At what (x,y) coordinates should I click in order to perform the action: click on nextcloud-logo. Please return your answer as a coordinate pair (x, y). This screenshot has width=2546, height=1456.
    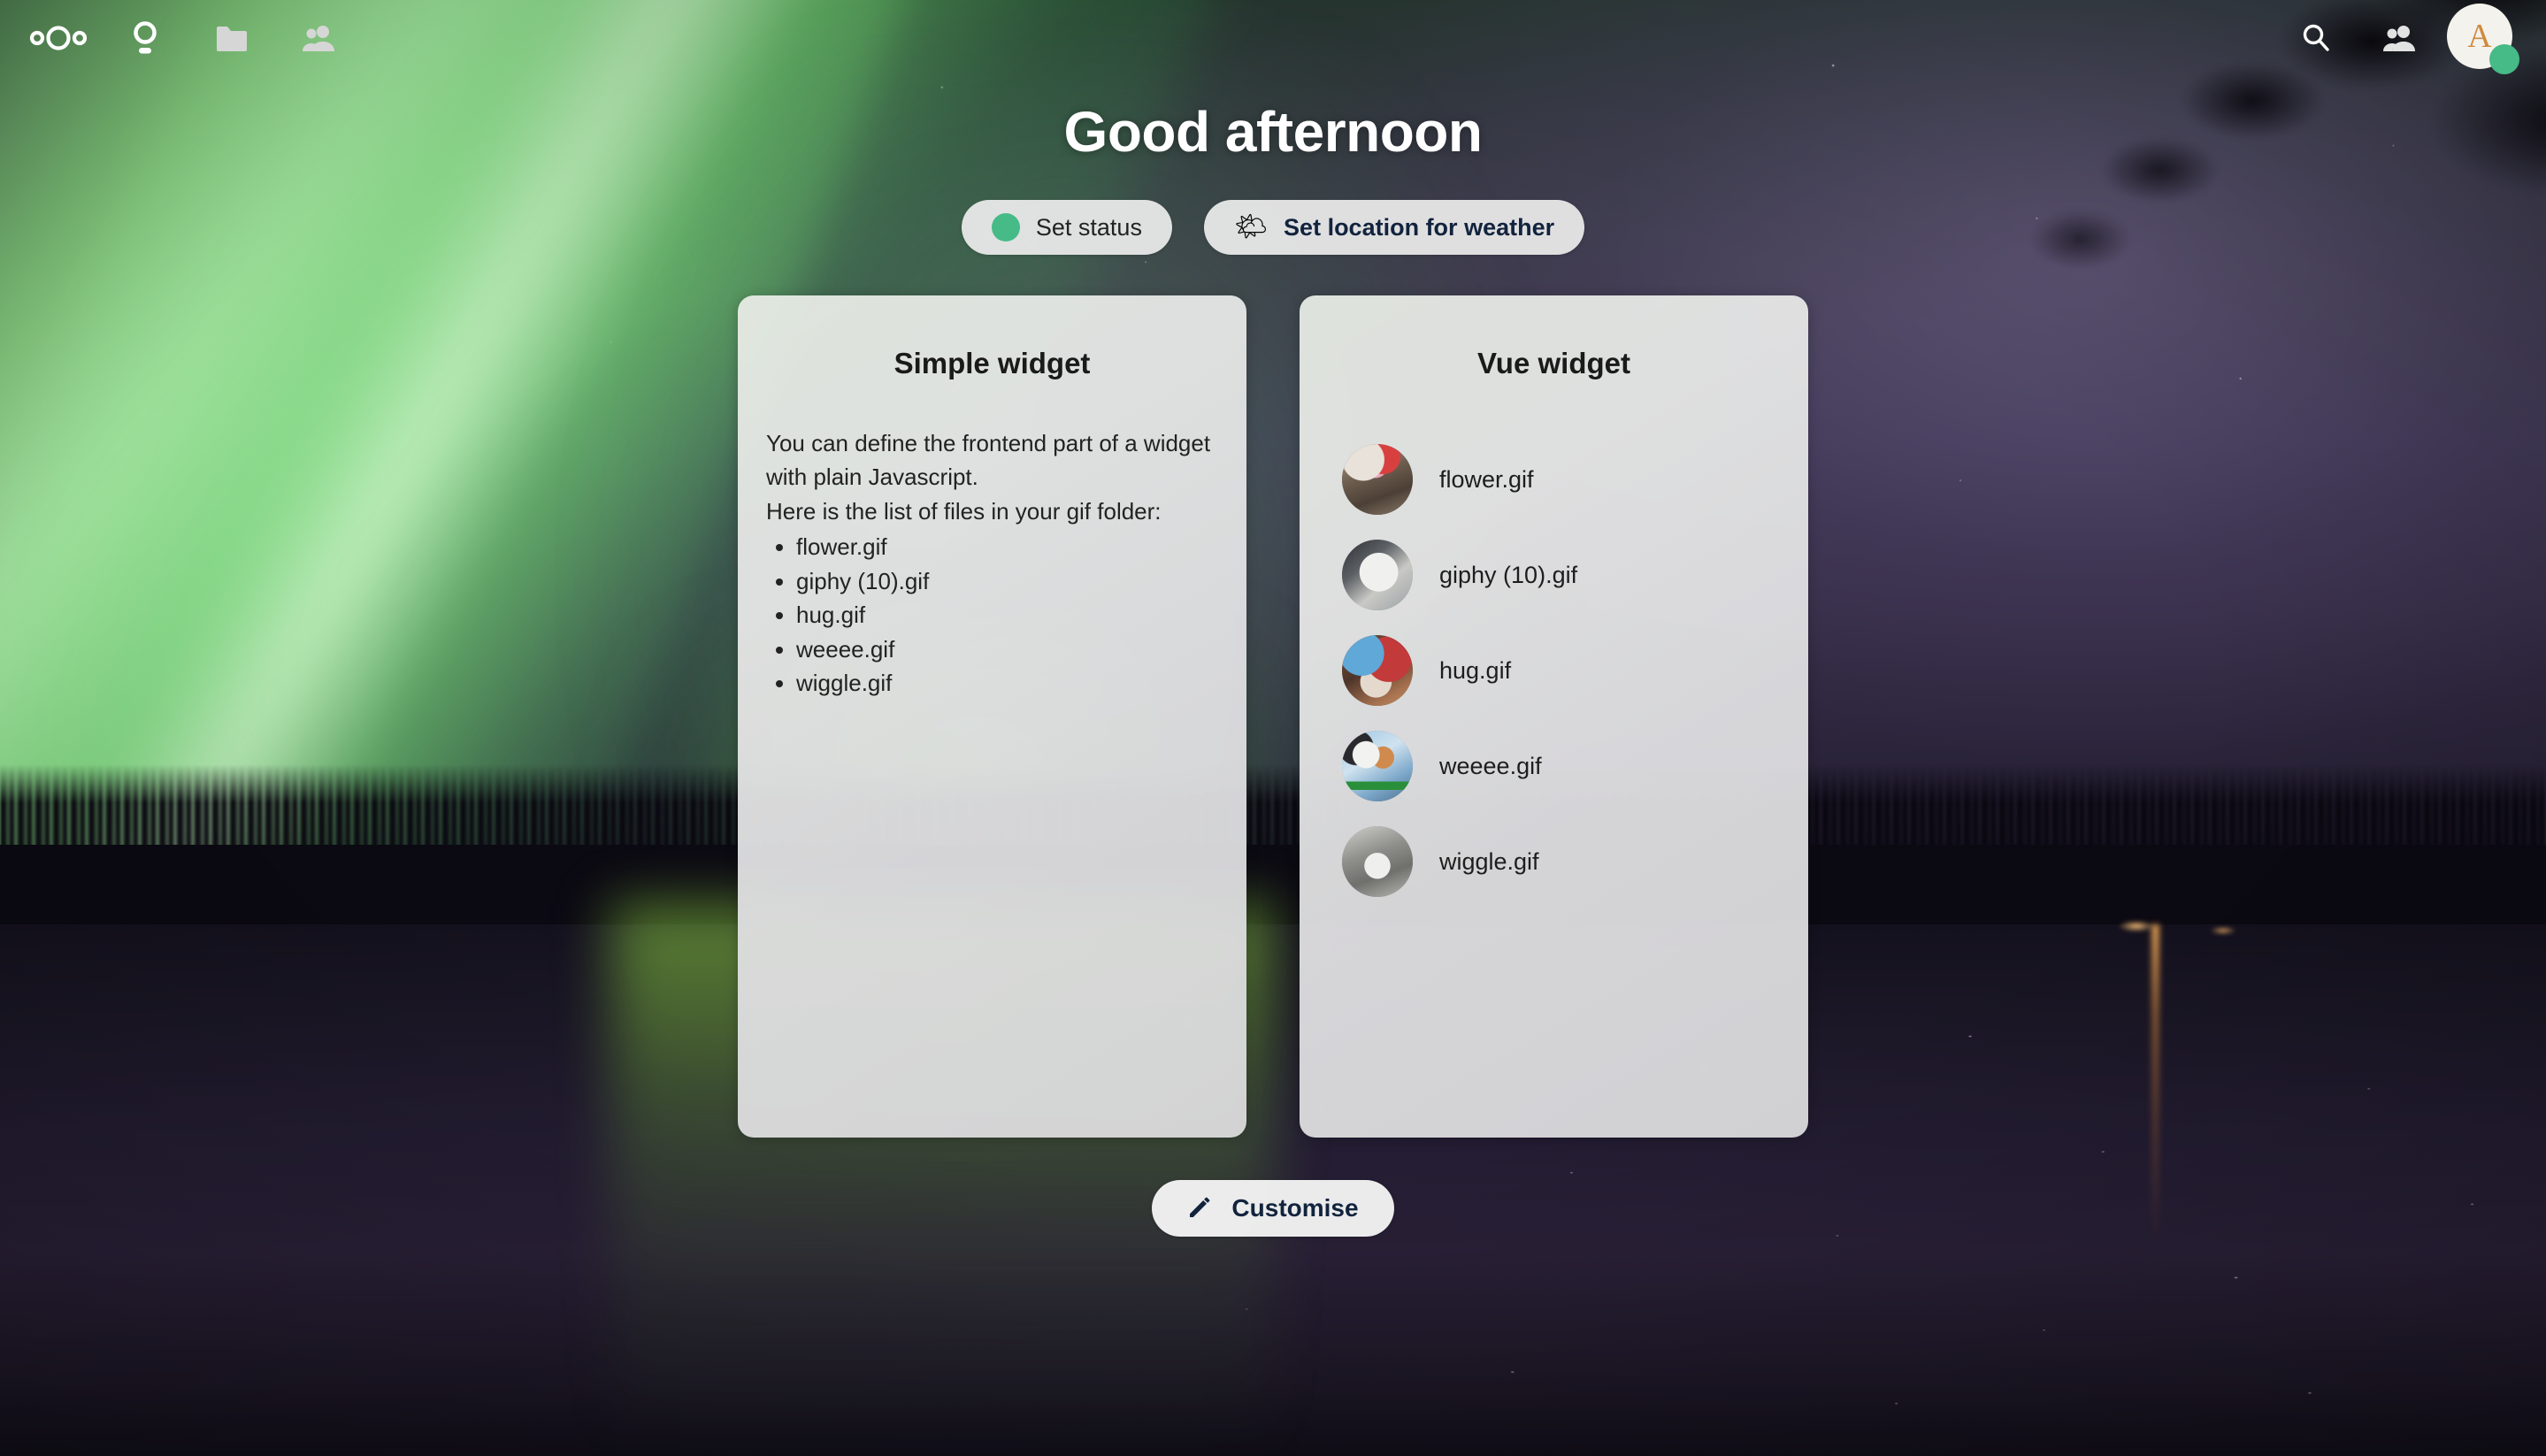
    Looking at the image, I should click on (58, 38).